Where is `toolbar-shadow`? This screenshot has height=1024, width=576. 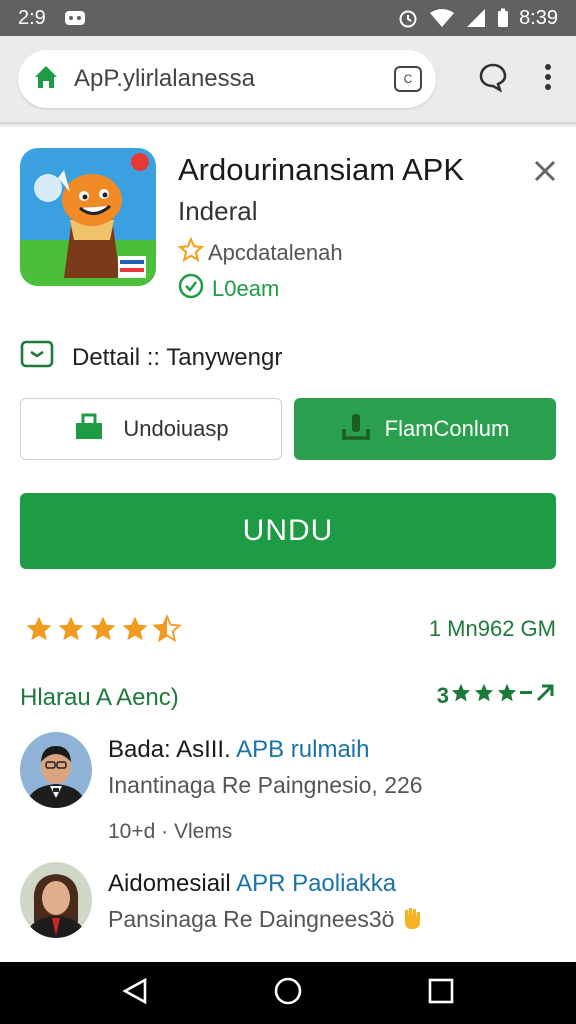 toolbar-shadow is located at coordinates (288, 125).